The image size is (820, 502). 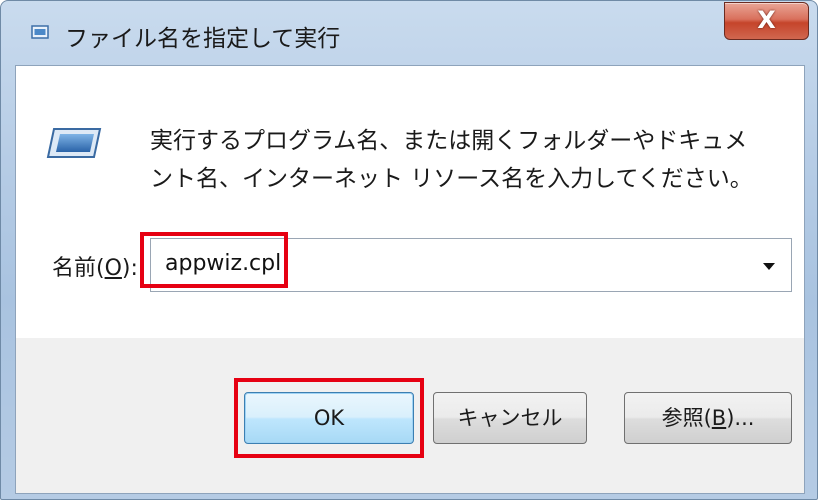 I want to click on name-accelerator: O, so click(x=113, y=268).